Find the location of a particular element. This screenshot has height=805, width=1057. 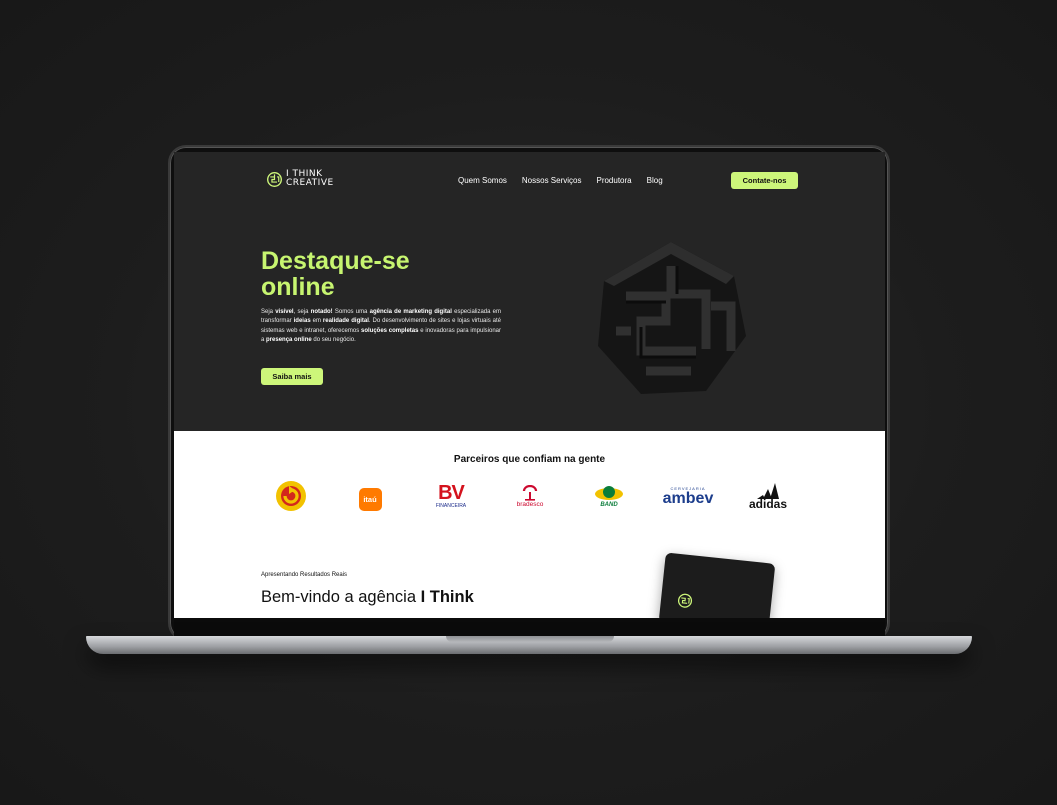

circle-arrow-logo-icon is located at coordinates (290, 496).